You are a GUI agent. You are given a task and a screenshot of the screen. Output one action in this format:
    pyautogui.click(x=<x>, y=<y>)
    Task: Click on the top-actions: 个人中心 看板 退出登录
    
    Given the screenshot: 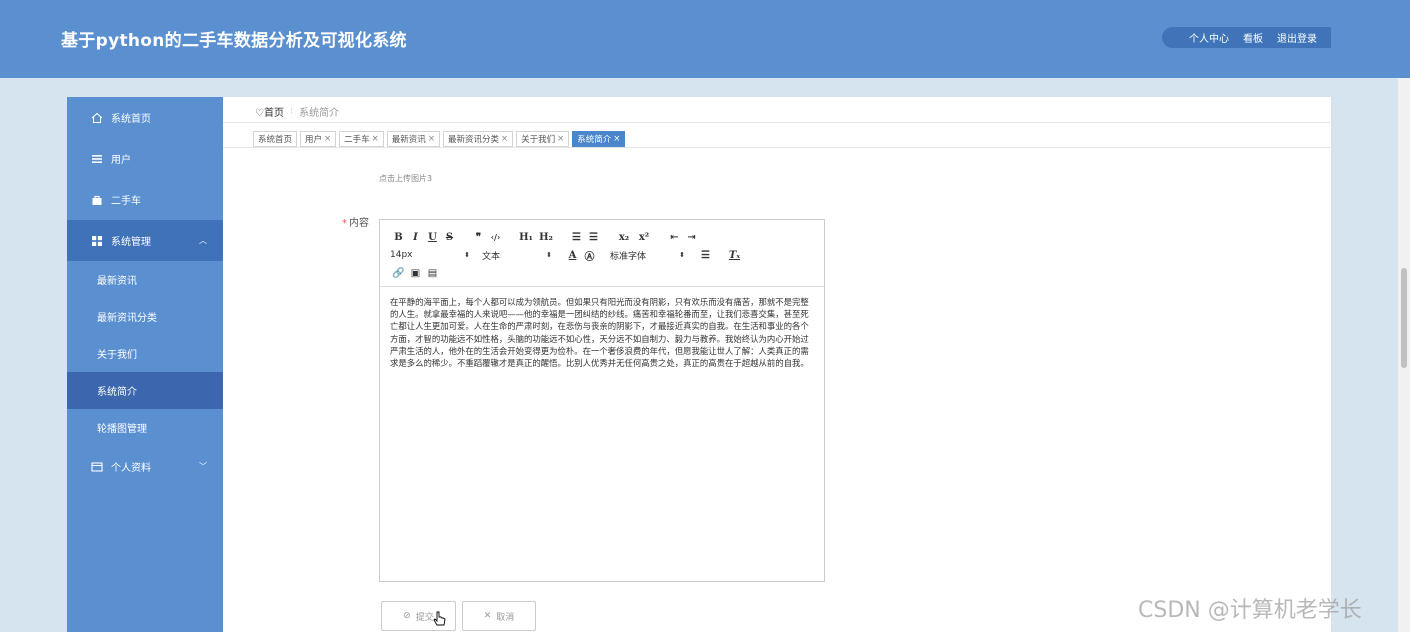 What is the action you would take?
    pyautogui.click(x=1246, y=37)
    